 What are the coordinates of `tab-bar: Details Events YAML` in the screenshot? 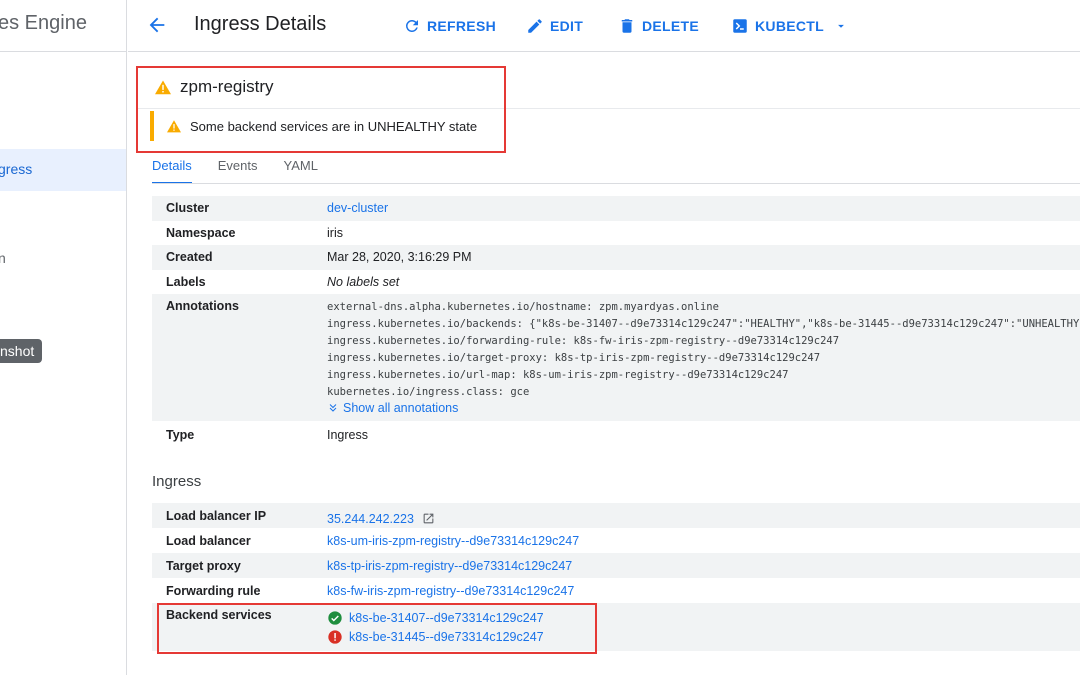 It's located at (235, 171).